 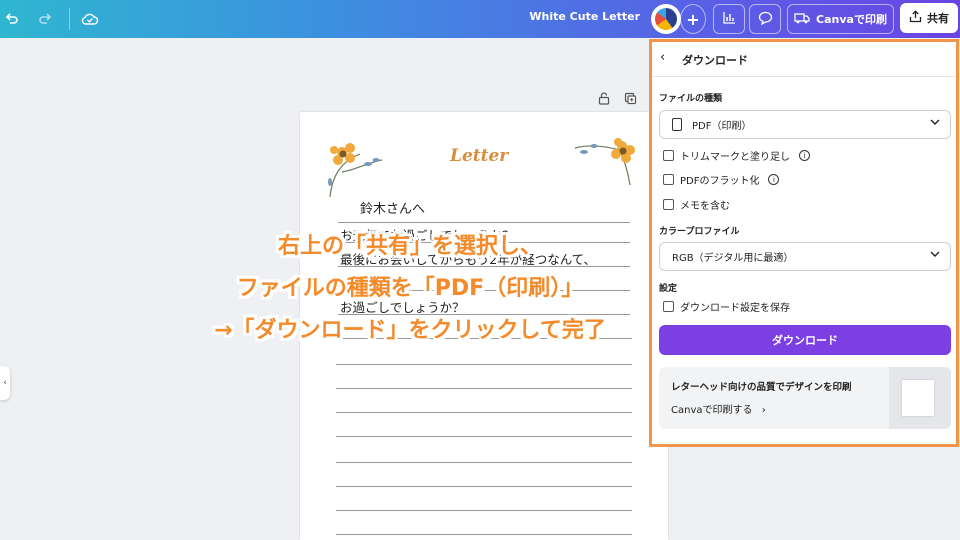 I want to click on panel-header: ‹ ダウンロード, so click(x=804, y=59).